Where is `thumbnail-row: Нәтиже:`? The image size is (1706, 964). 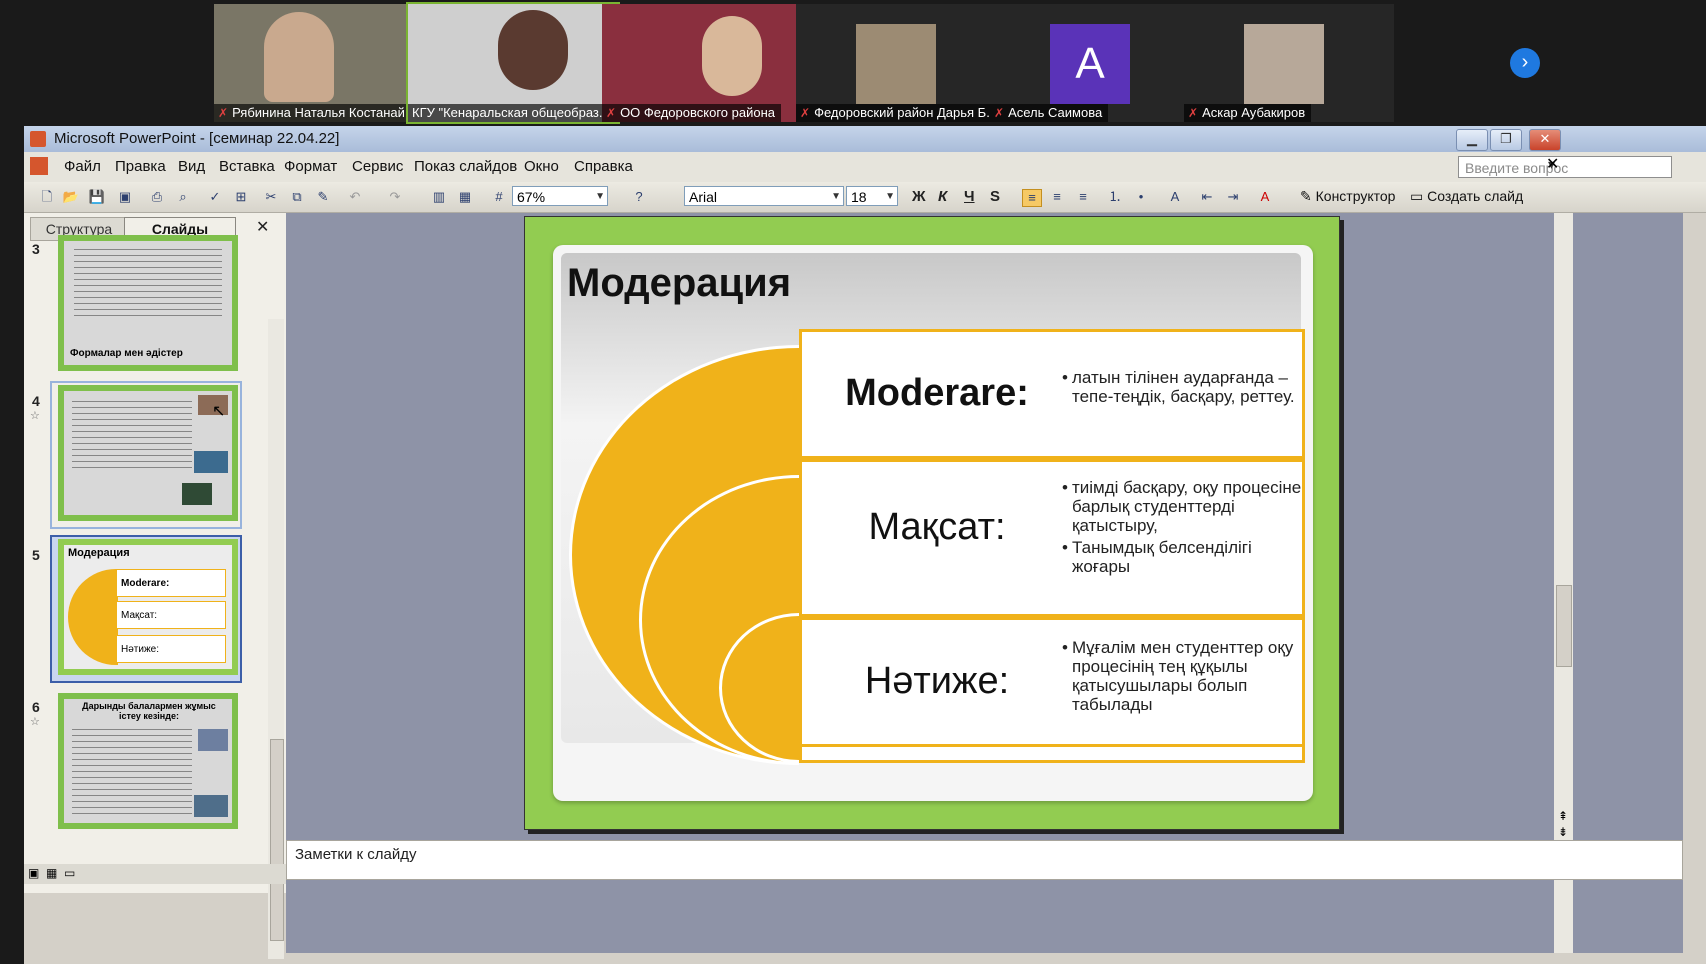 thumbnail-row: Нәтиже: is located at coordinates (171, 649).